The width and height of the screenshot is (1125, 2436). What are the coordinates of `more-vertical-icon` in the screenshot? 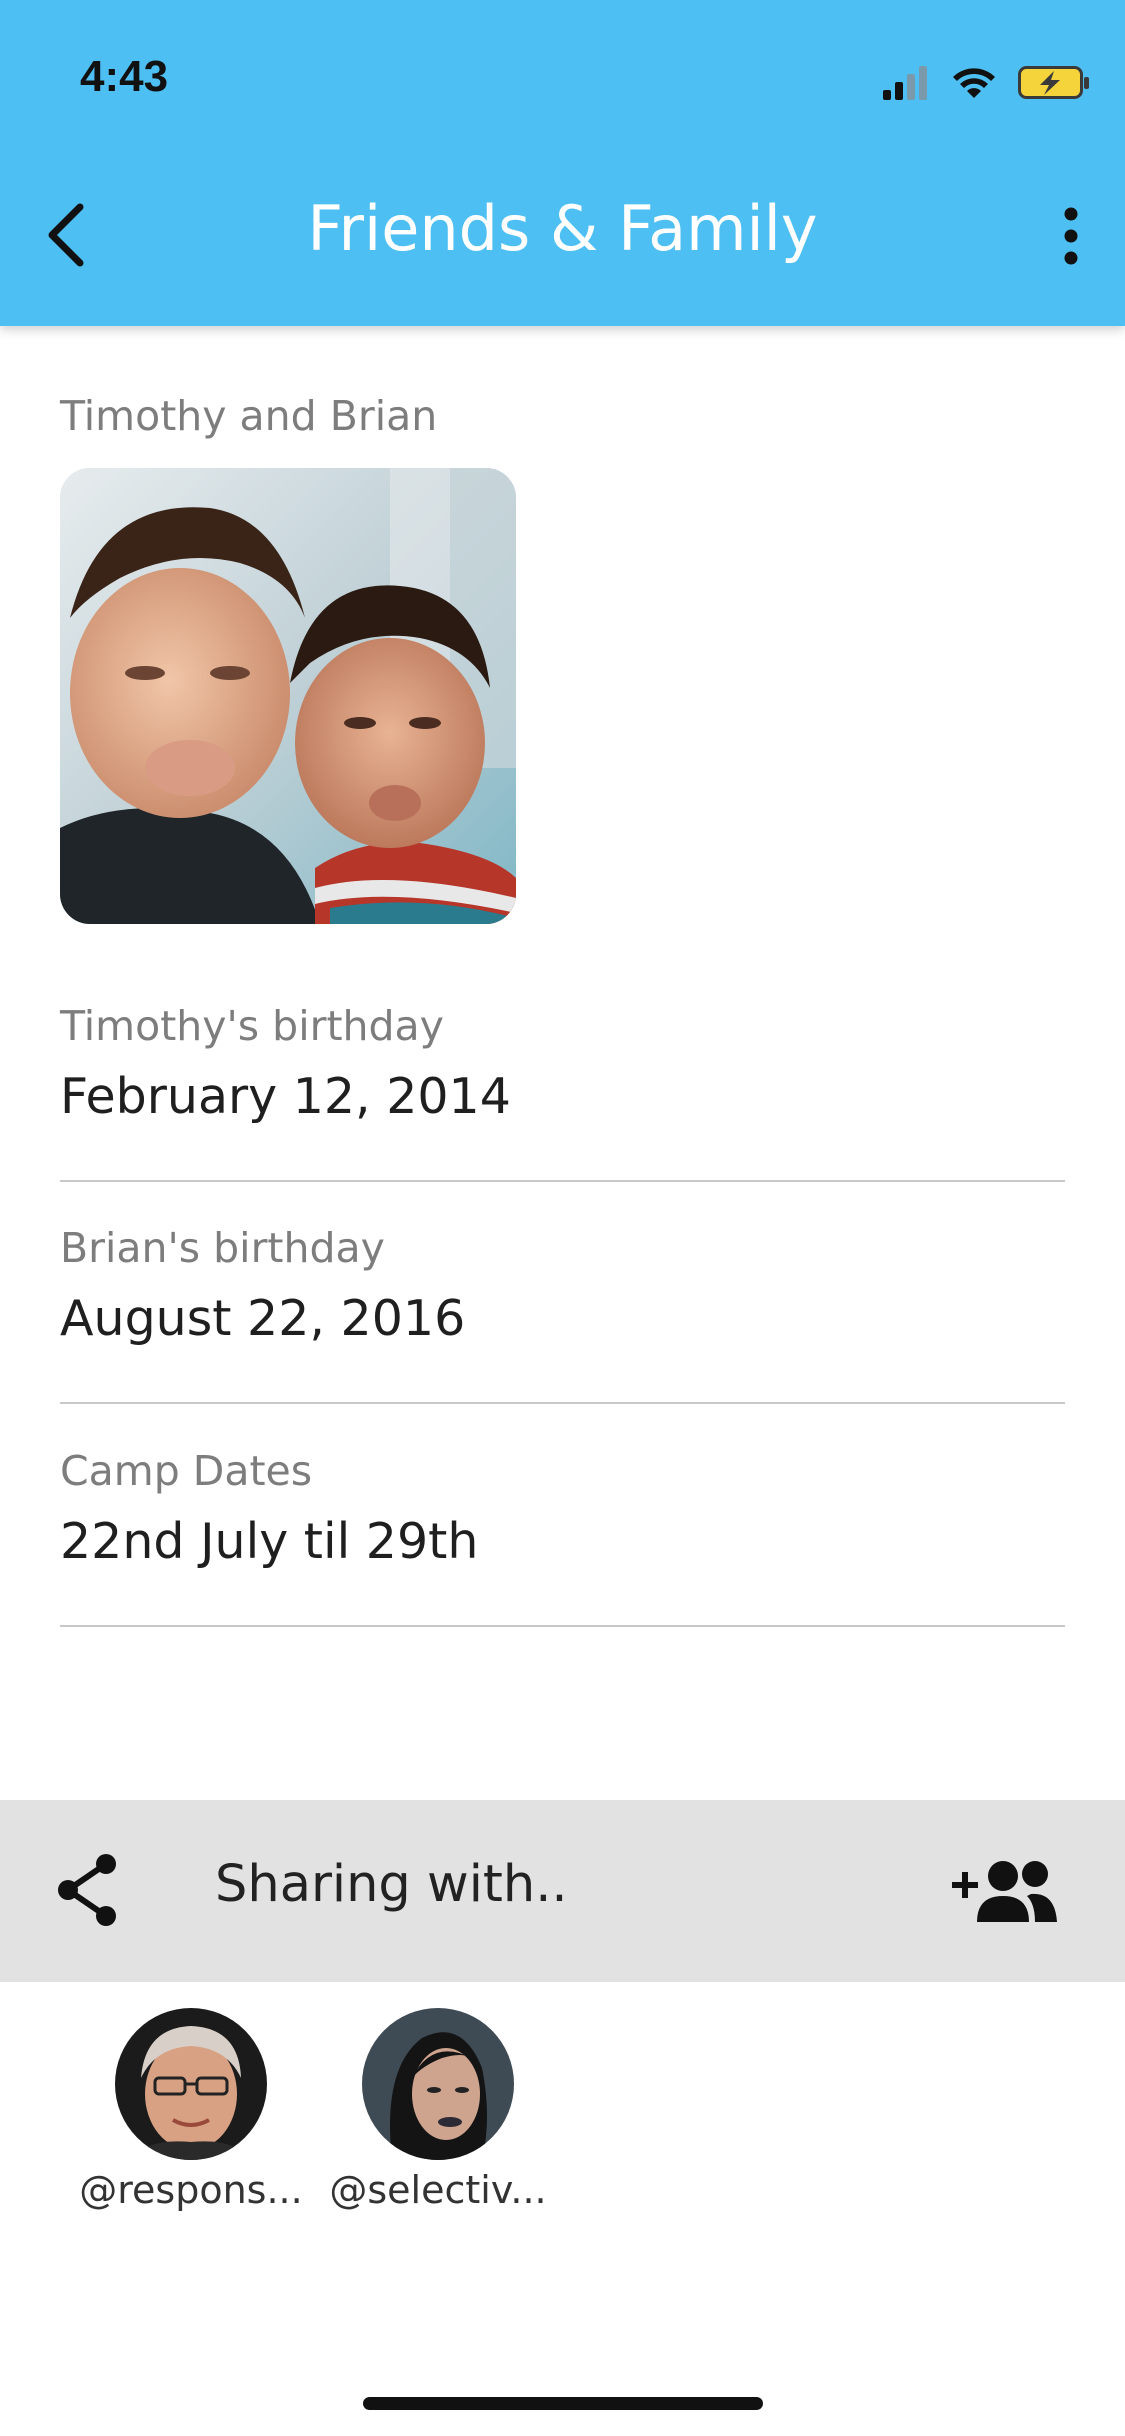 It's located at (1071, 236).